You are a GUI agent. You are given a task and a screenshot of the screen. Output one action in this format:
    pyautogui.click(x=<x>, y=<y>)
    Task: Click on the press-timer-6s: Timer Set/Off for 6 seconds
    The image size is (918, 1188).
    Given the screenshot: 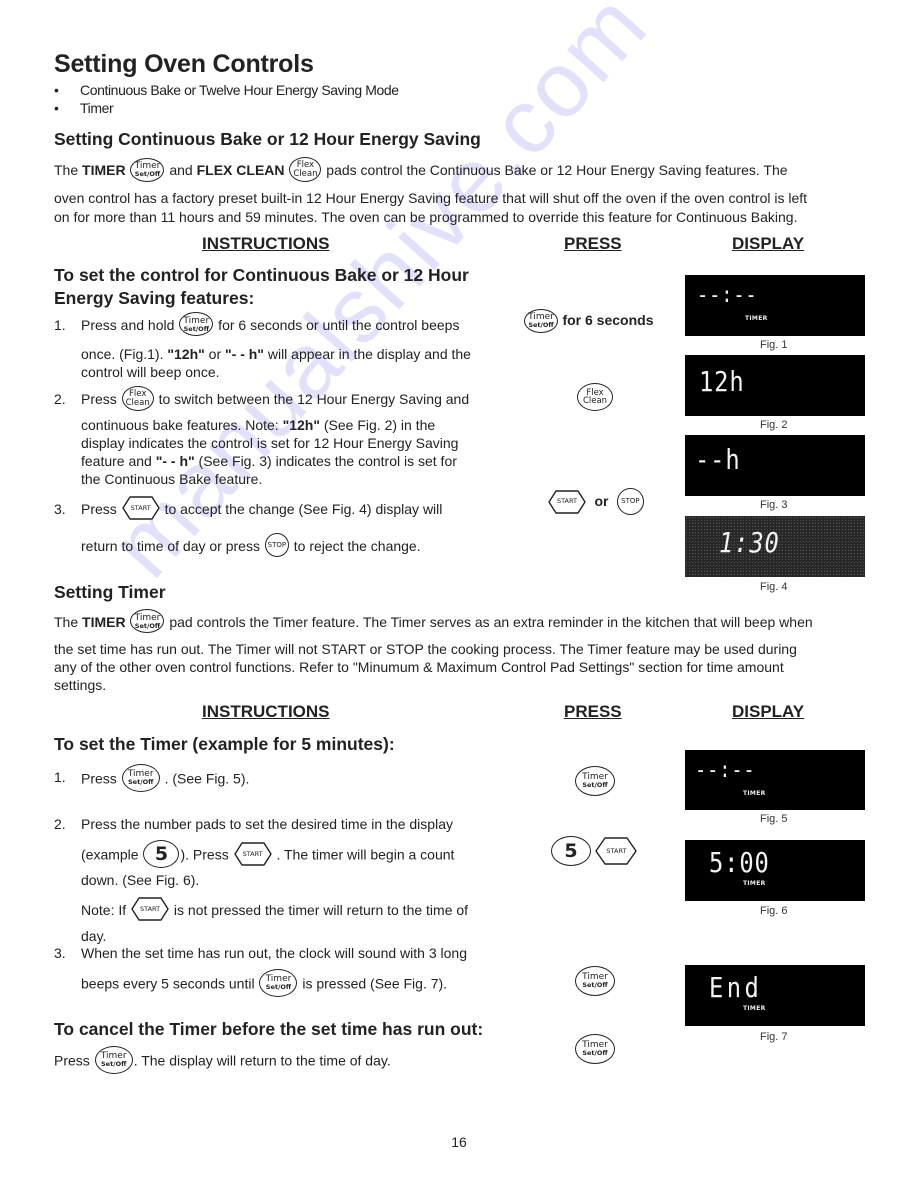 What is the action you would take?
    pyautogui.click(x=588, y=321)
    